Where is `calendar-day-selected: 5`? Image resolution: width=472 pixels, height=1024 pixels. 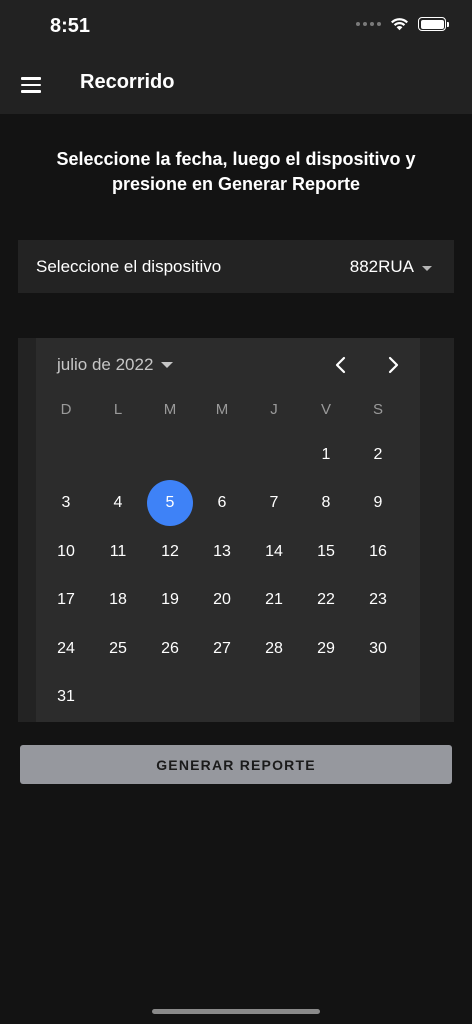
calendar-day-selected: 5 is located at coordinates (170, 503).